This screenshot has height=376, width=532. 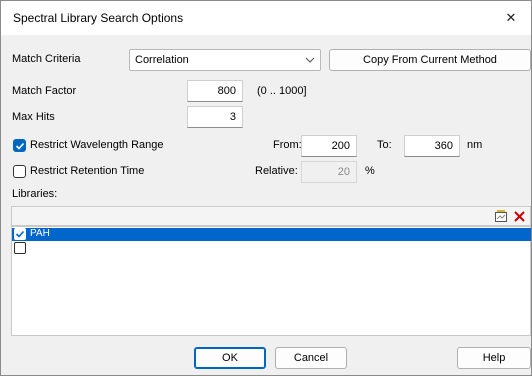 What do you see at coordinates (87, 171) in the screenshot?
I see `restrict-retention-label: Restrict Retention Time` at bounding box center [87, 171].